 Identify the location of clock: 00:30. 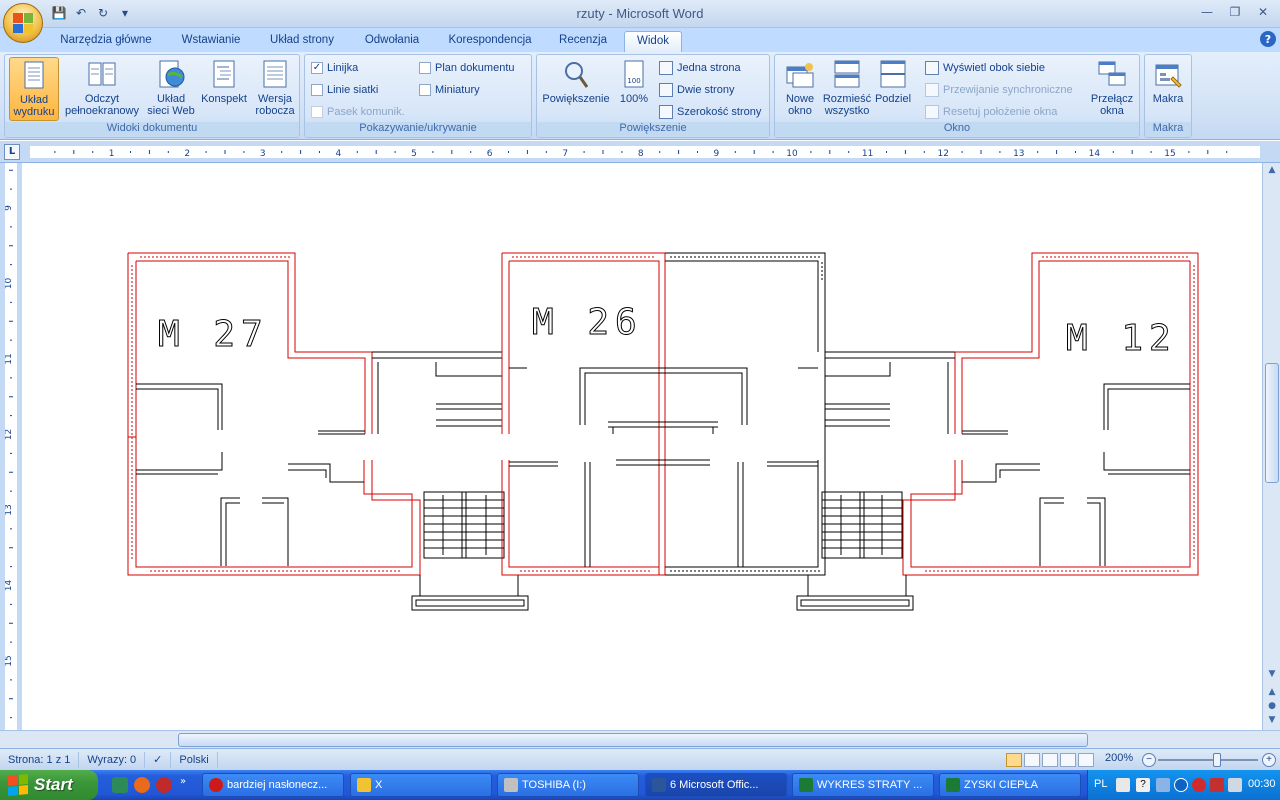
(1262, 784).